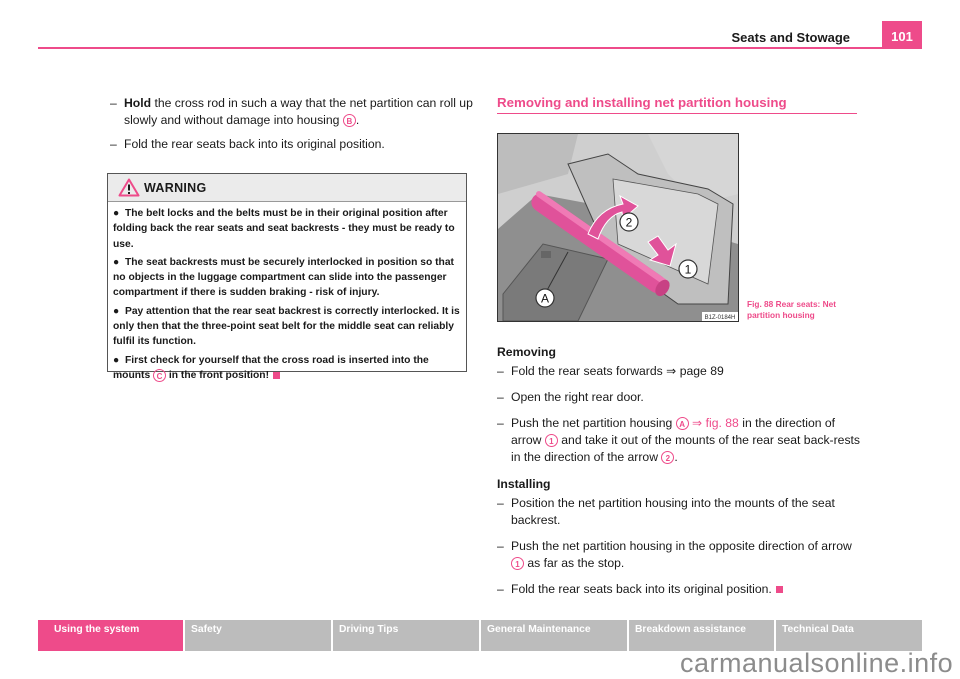  What do you see at coordinates (577, 397) in the screenshot?
I see `step-text: Open the right rear door.` at bounding box center [577, 397].